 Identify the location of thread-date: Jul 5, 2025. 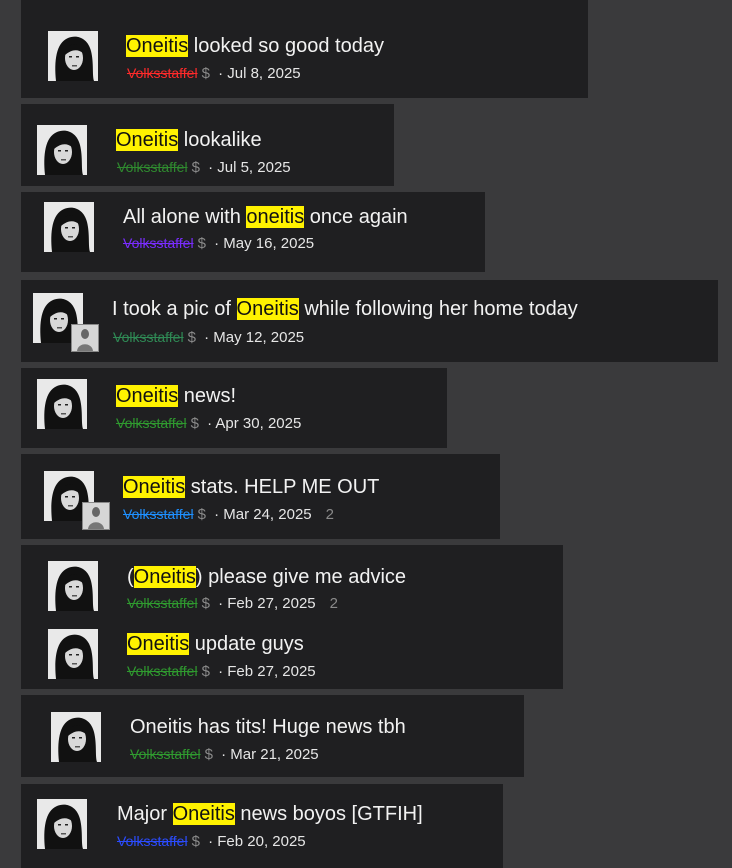
(253, 167).